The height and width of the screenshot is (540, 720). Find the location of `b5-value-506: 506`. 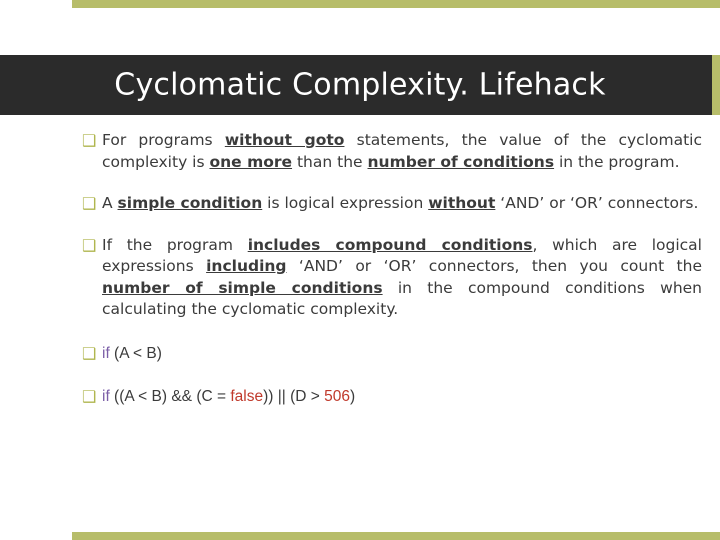

b5-value-506: 506 is located at coordinates (337, 396).